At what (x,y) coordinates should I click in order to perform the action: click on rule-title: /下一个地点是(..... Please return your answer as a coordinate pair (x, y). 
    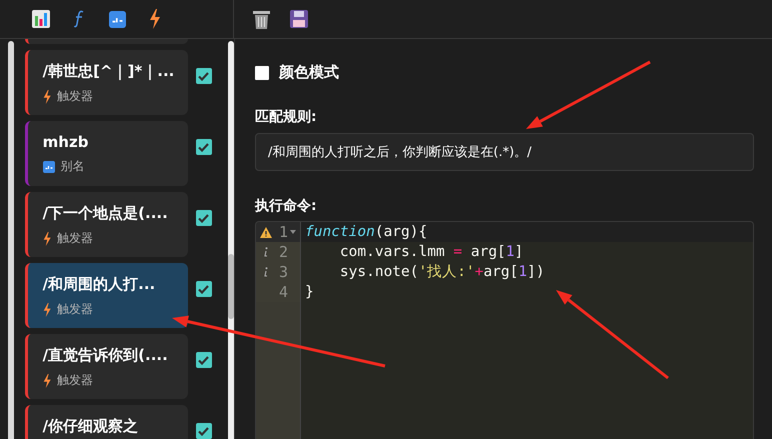
    Looking at the image, I should click on (105, 213).